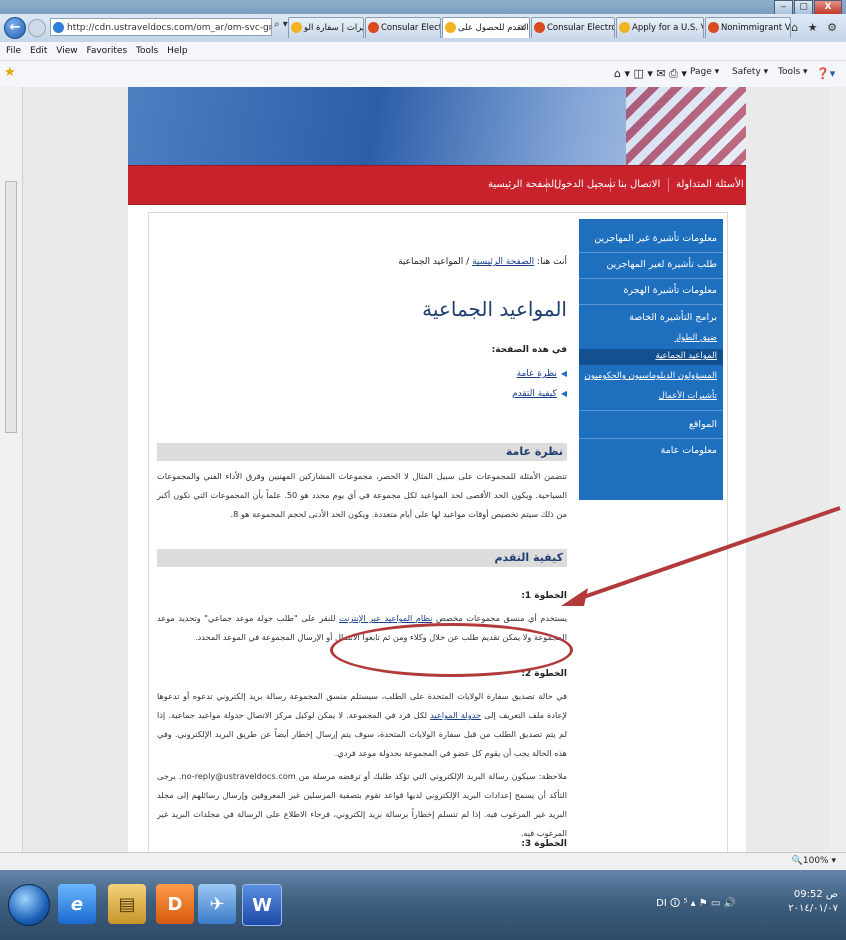 This screenshot has width=846, height=940. Describe the element at coordinates (529, 350) in the screenshot. I see `in-page-label: في هذه الصفحة:` at that location.